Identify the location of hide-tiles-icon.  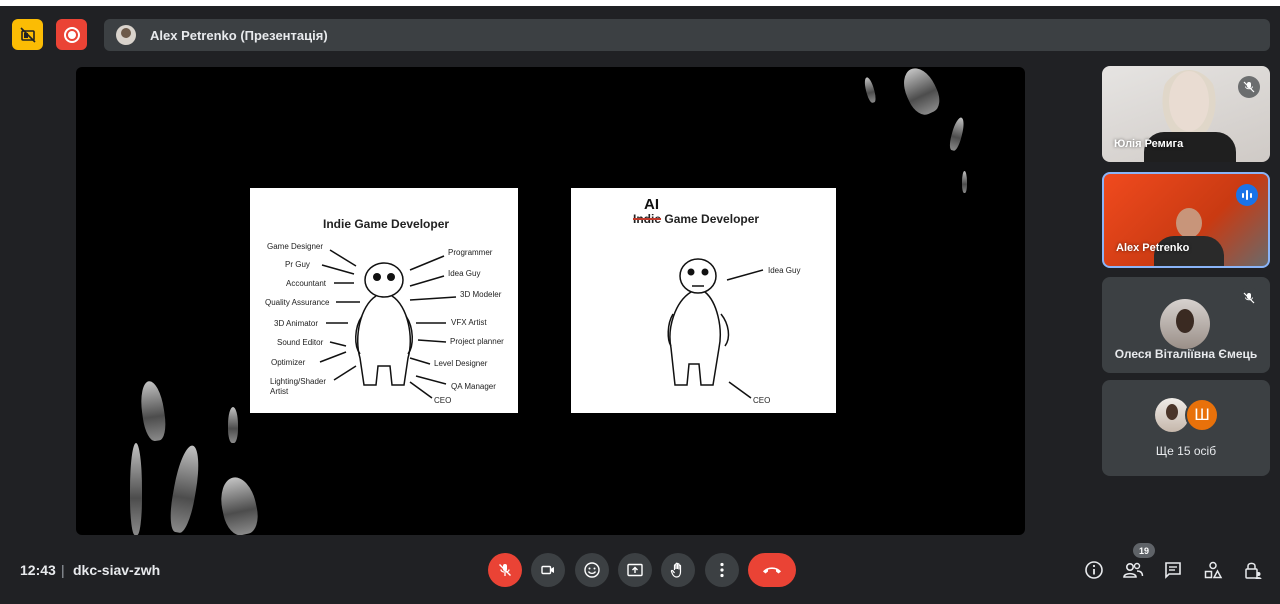
(27, 34).